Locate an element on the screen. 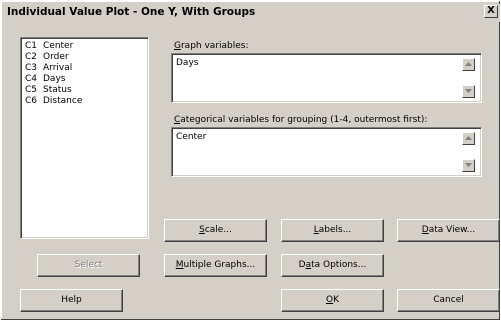  variable-name: Status is located at coordinates (57, 90).